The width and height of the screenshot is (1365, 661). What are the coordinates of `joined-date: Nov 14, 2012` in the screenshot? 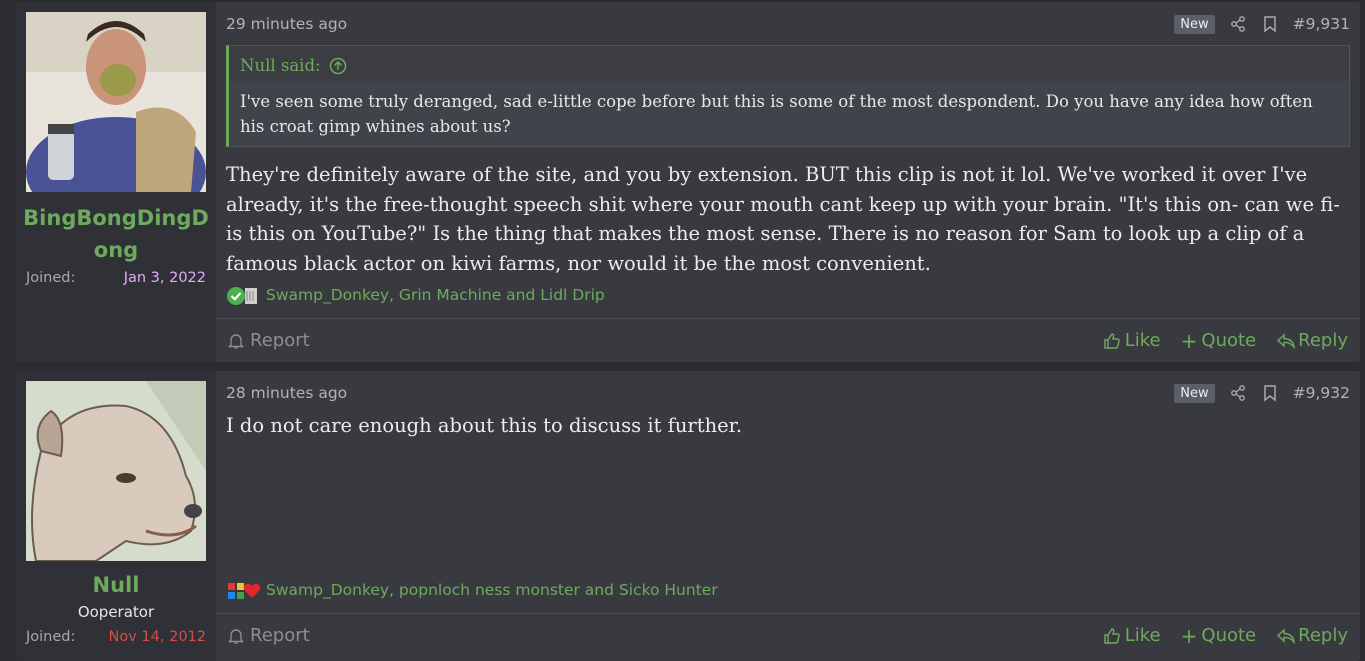 It's located at (157, 637).